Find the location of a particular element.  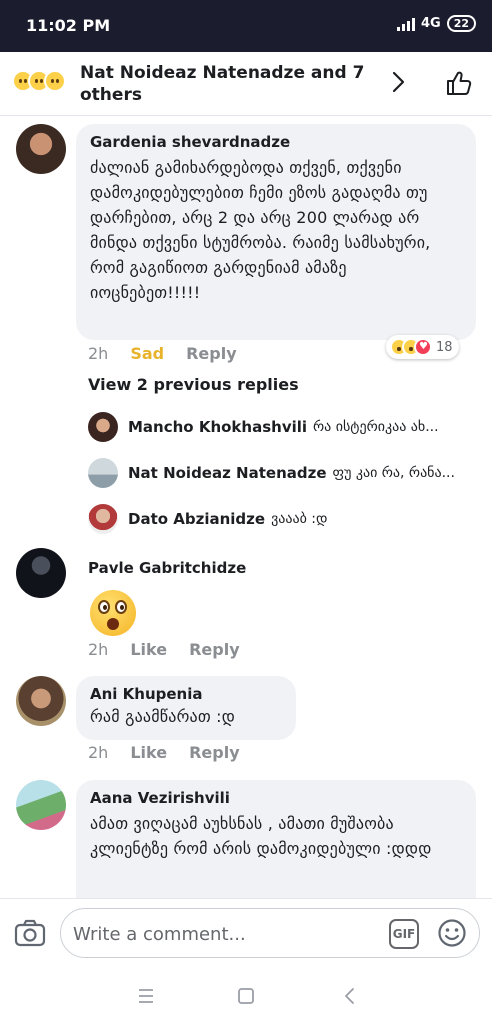

view-previous-replies: View 2 previous replies is located at coordinates (193, 384).